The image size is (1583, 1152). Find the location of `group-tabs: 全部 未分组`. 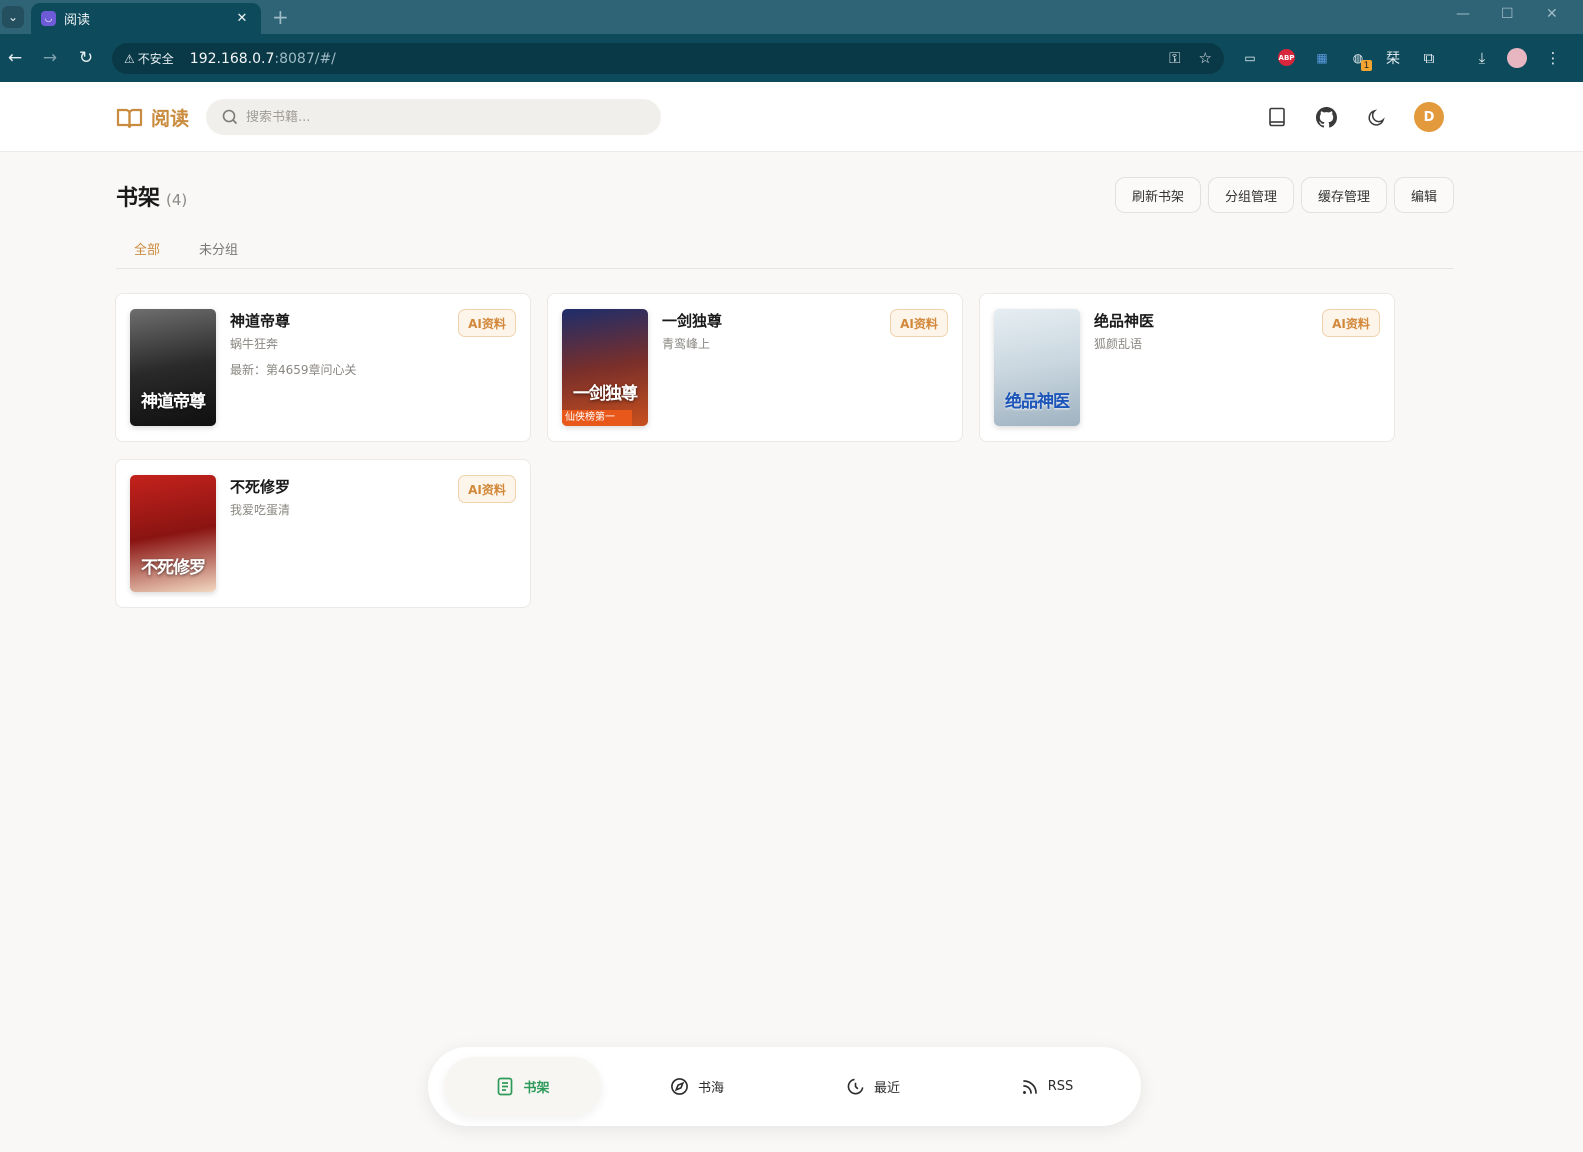

group-tabs: 全部 未分组 is located at coordinates (785, 249).